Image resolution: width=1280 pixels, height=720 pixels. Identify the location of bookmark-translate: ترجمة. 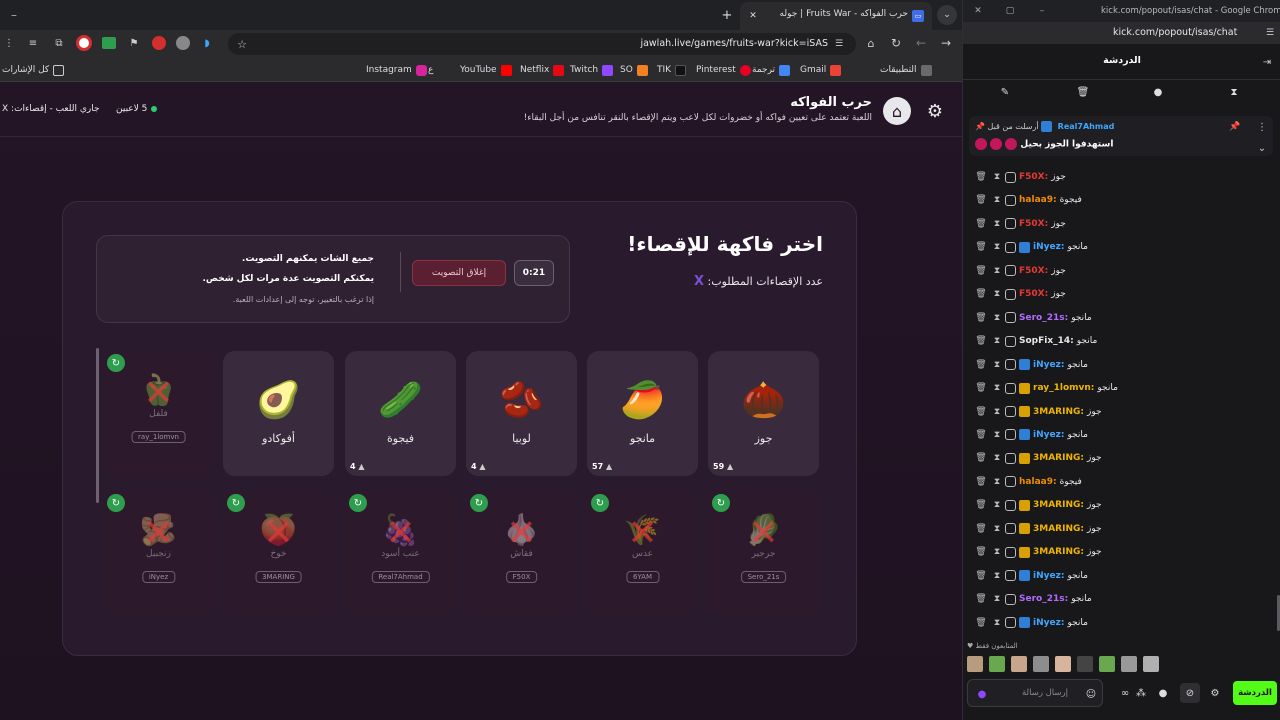
(771, 70).